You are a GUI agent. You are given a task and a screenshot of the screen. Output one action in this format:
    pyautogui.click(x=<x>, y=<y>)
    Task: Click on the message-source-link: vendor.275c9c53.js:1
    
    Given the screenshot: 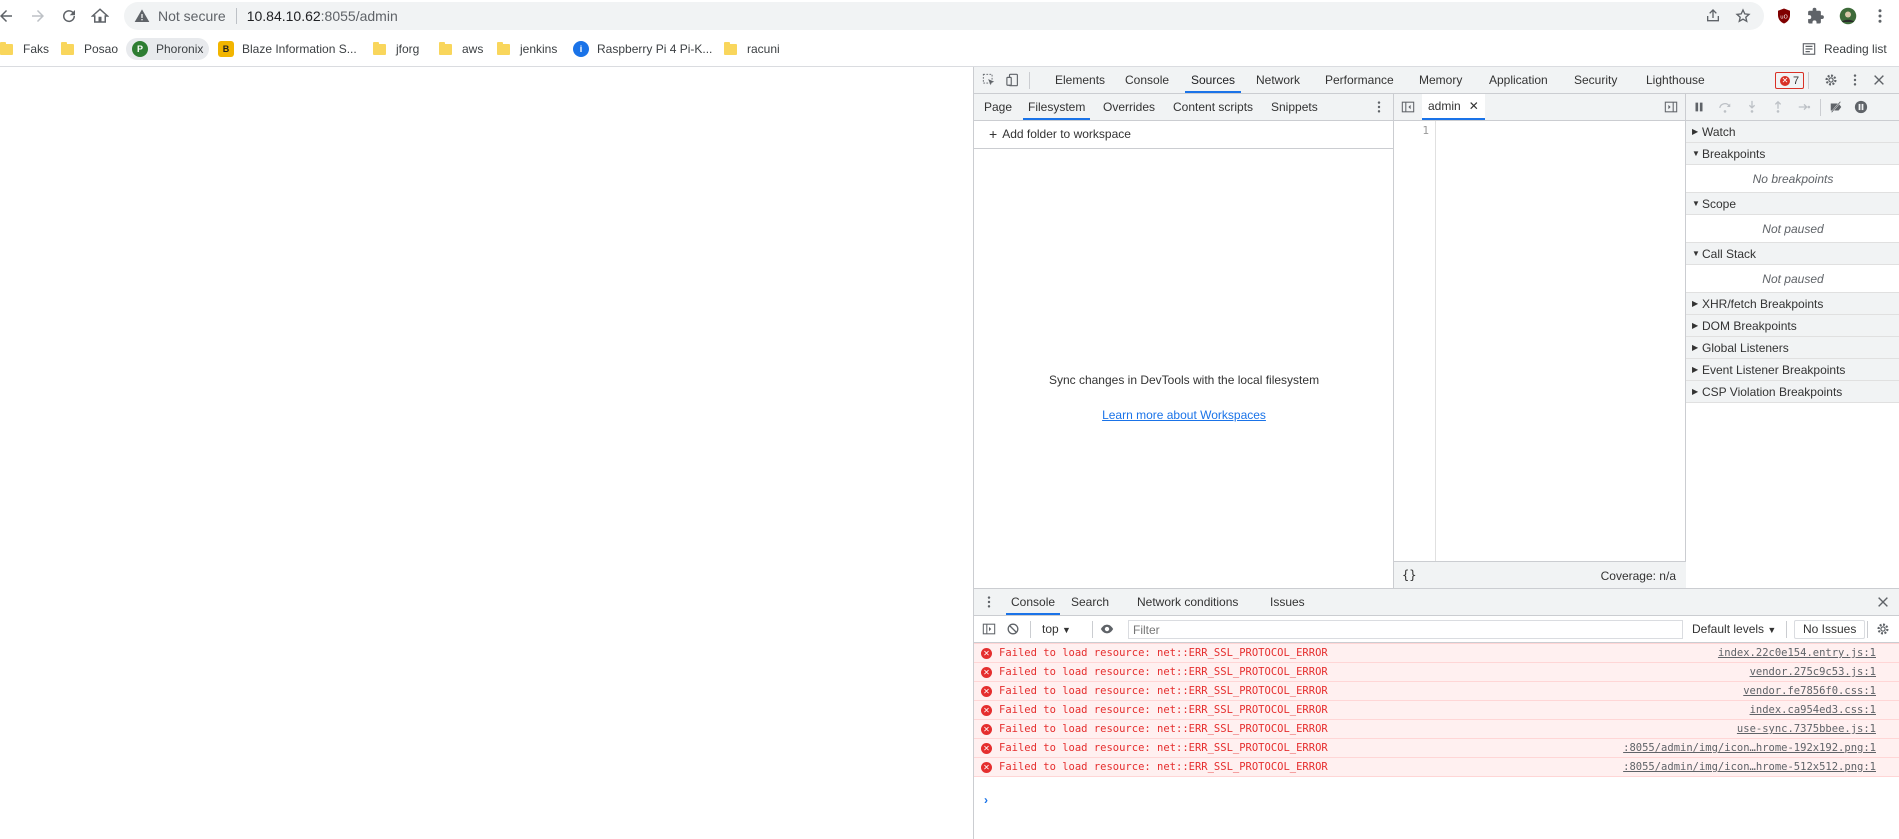 What is the action you would take?
    pyautogui.click(x=1813, y=672)
    